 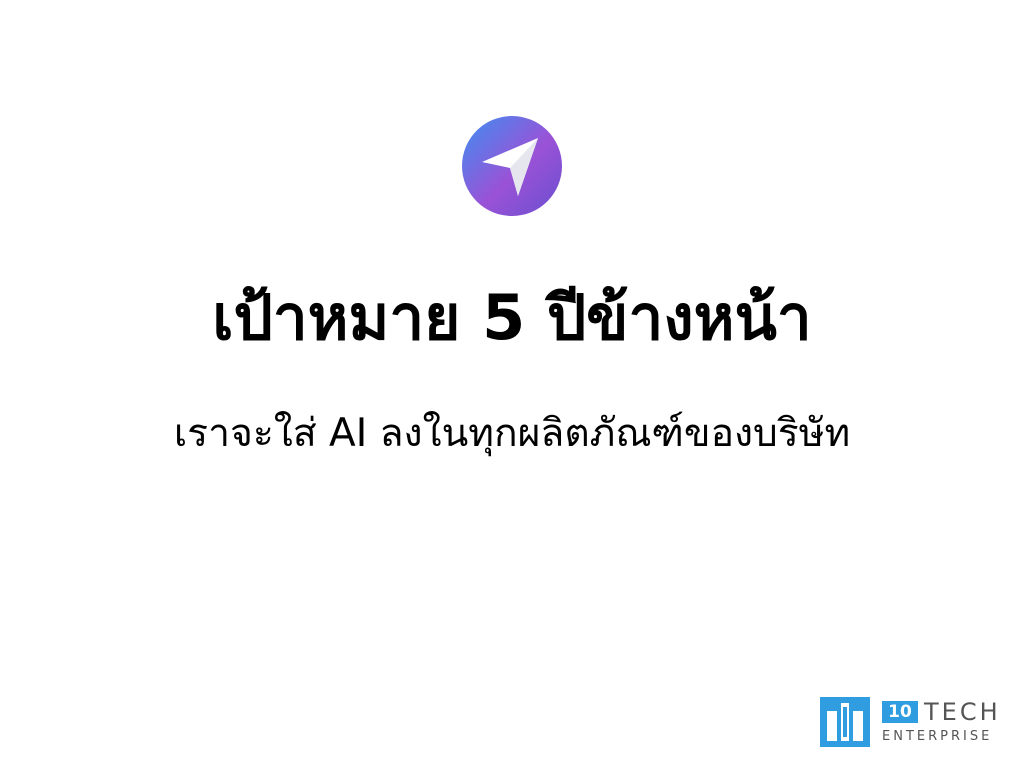 I want to click on slide-subtitle: เราจะใส่ AI ลงในทุกผลิตภัณฑ์ของบริษัท, so click(x=512, y=433).